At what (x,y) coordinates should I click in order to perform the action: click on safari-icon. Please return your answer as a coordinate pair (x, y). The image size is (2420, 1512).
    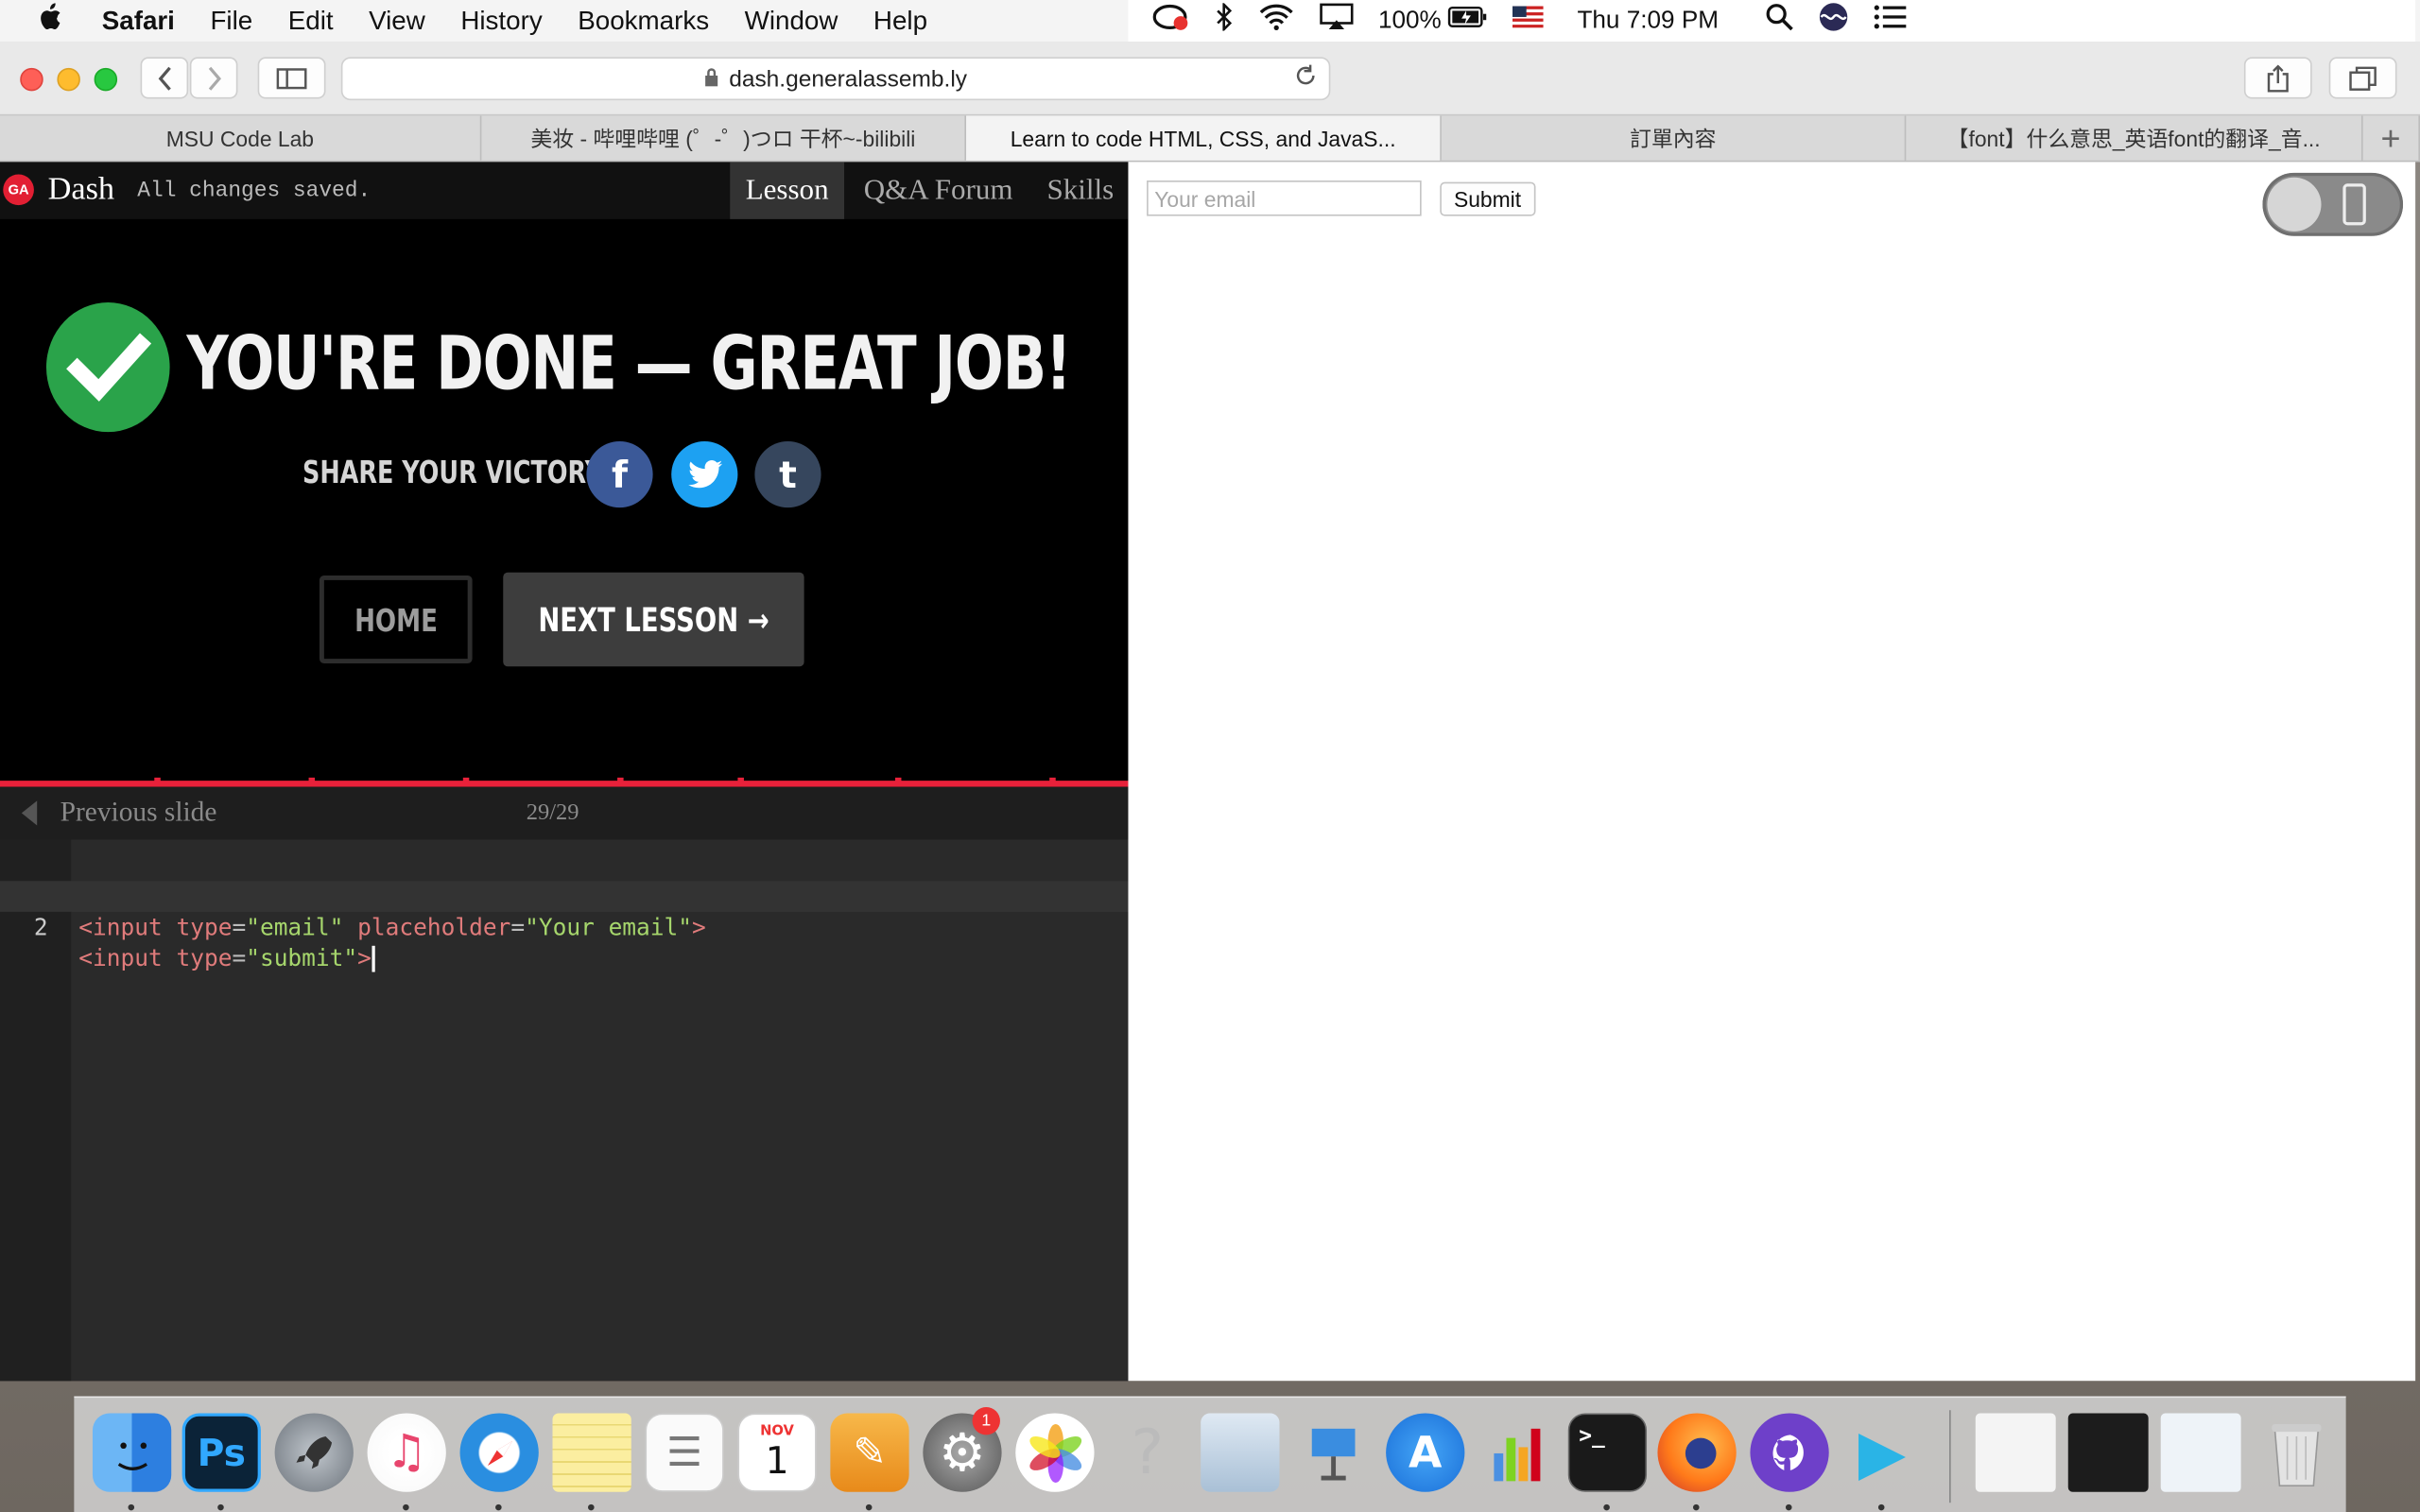
    Looking at the image, I should click on (499, 1452).